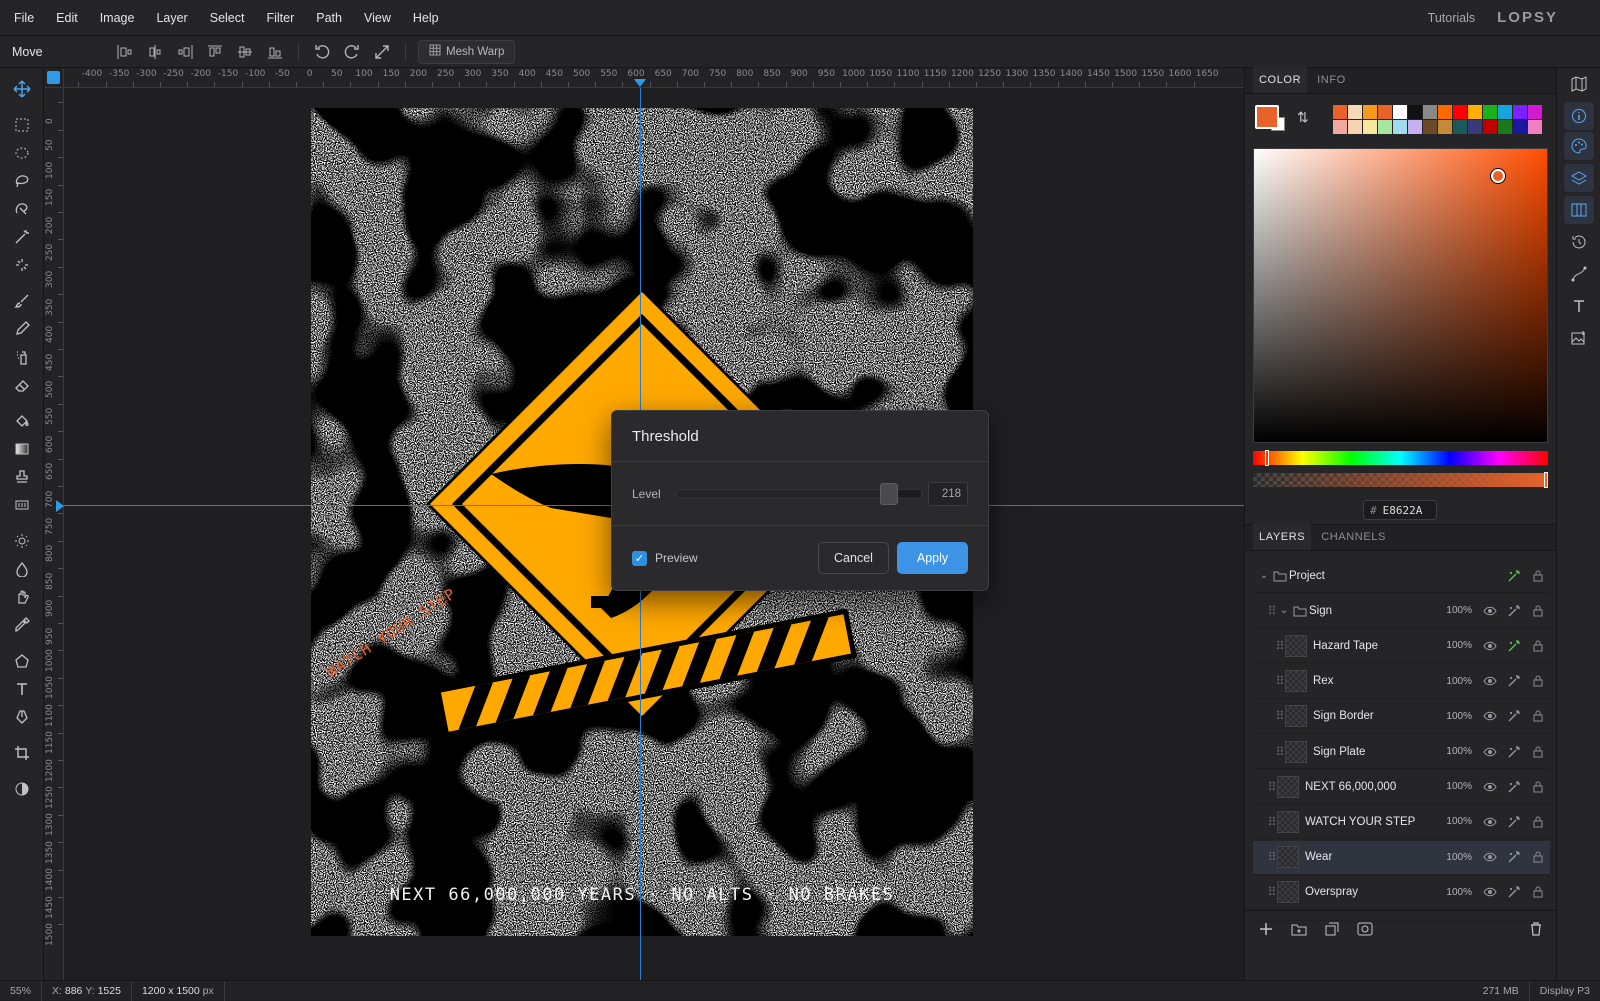 This screenshot has height=1001, width=1600. Describe the element at coordinates (22, 329) in the screenshot. I see `pencil-icon` at that location.